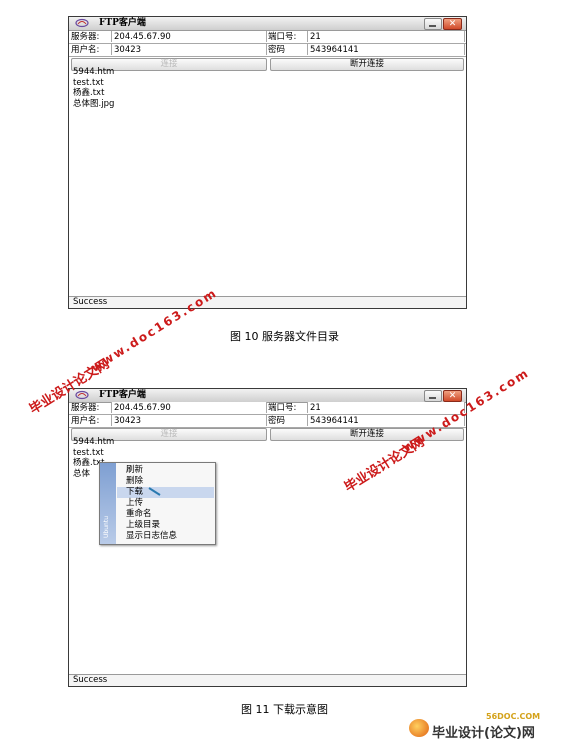 The height and width of the screenshot is (743, 569). Describe the element at coordinates (165, 503) in the screenshot. I see `menu-item-upload: 上传` at that location.